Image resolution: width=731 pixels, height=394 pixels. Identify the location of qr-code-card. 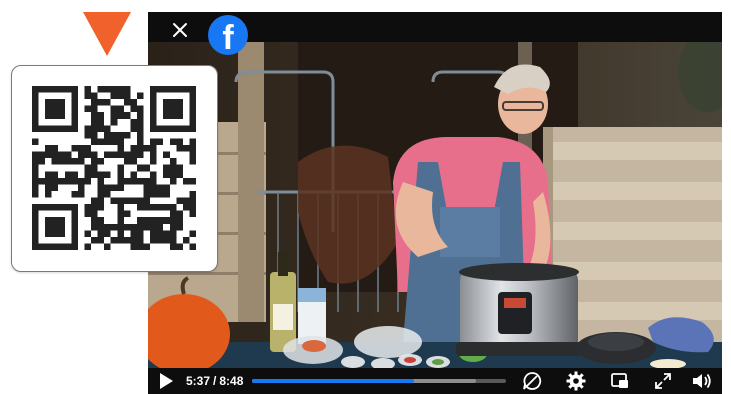
(114, 168).